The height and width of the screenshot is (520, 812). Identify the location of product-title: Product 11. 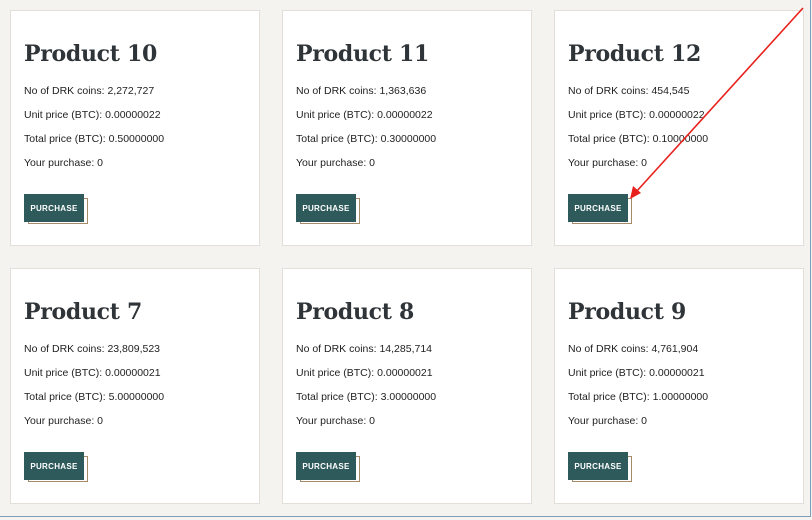
(363, 54).